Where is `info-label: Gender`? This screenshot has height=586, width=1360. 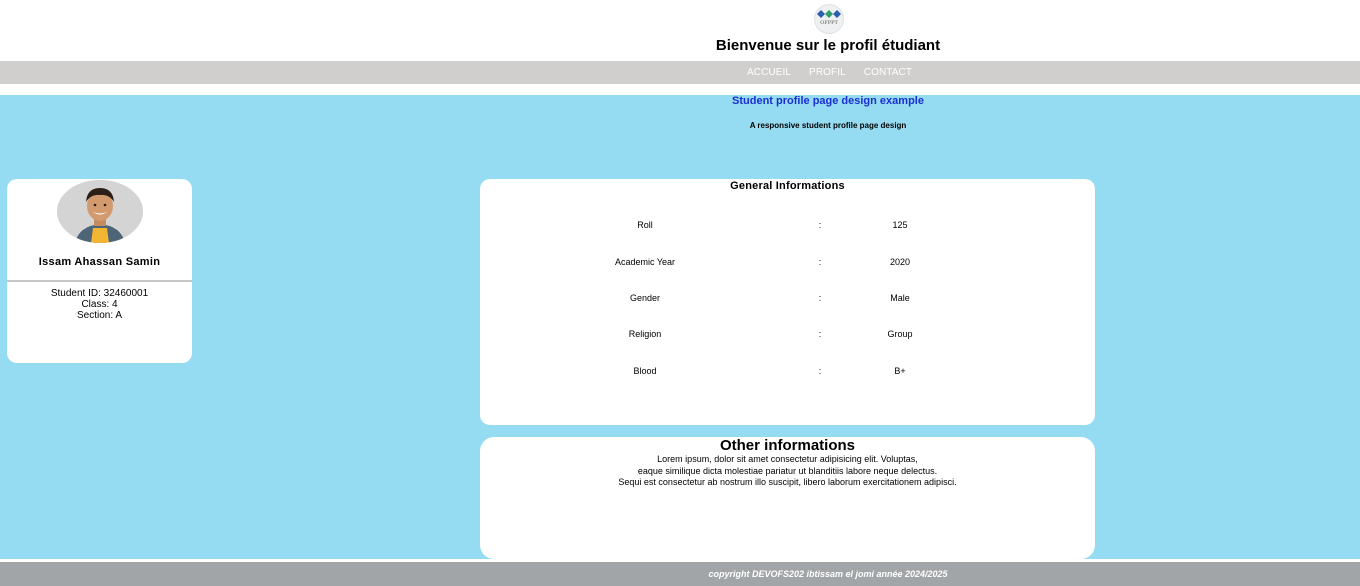 info-label: Gender is located at coordinates (645, 298).